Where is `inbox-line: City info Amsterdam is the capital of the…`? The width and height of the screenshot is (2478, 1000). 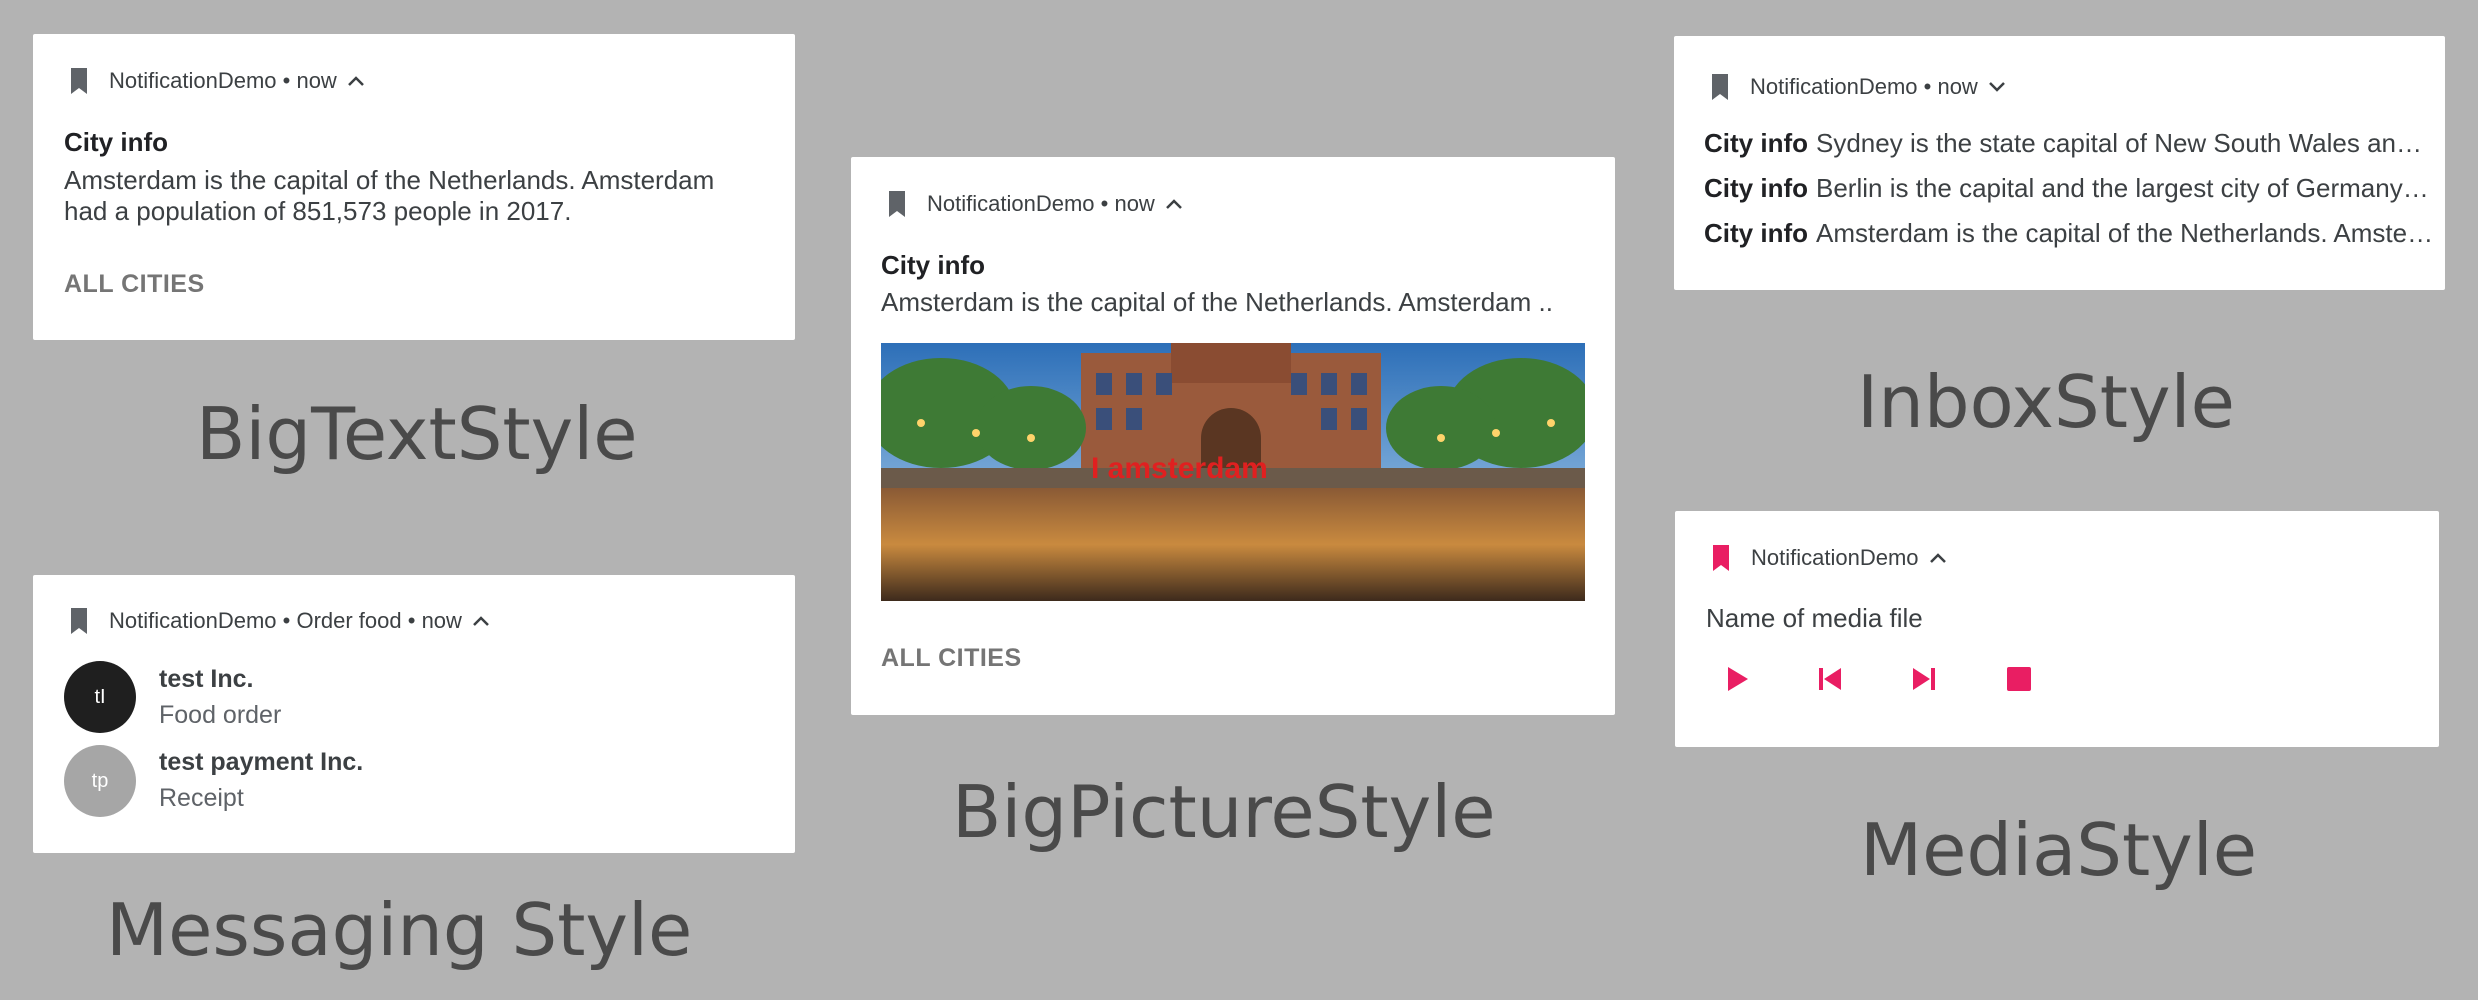 inbox-line: City info Amsterdam is the capital of the… is located at coordinates (2069, 233).